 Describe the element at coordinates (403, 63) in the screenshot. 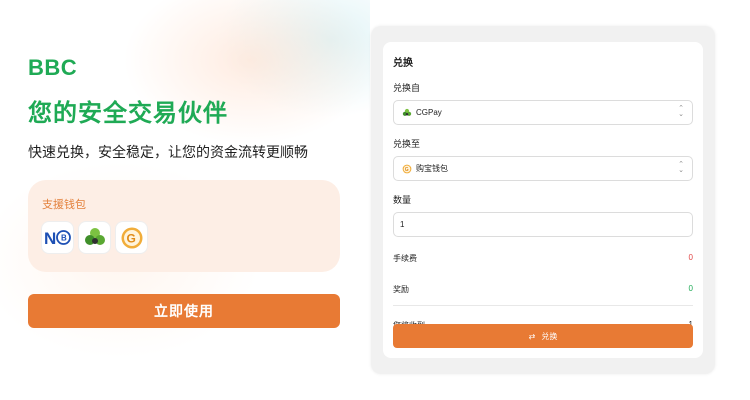

I see `exchange-title: 兑换` at that location.